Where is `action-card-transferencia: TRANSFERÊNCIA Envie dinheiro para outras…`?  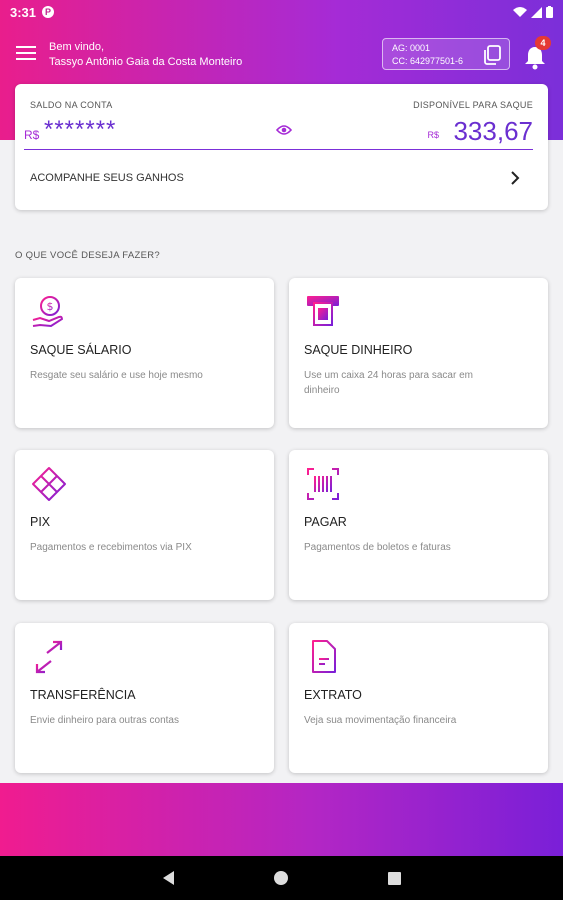
action-card-transferencia: TRANSFERÊNCIA Envie dinheiro para outras… is located at coordinates (144, 698).